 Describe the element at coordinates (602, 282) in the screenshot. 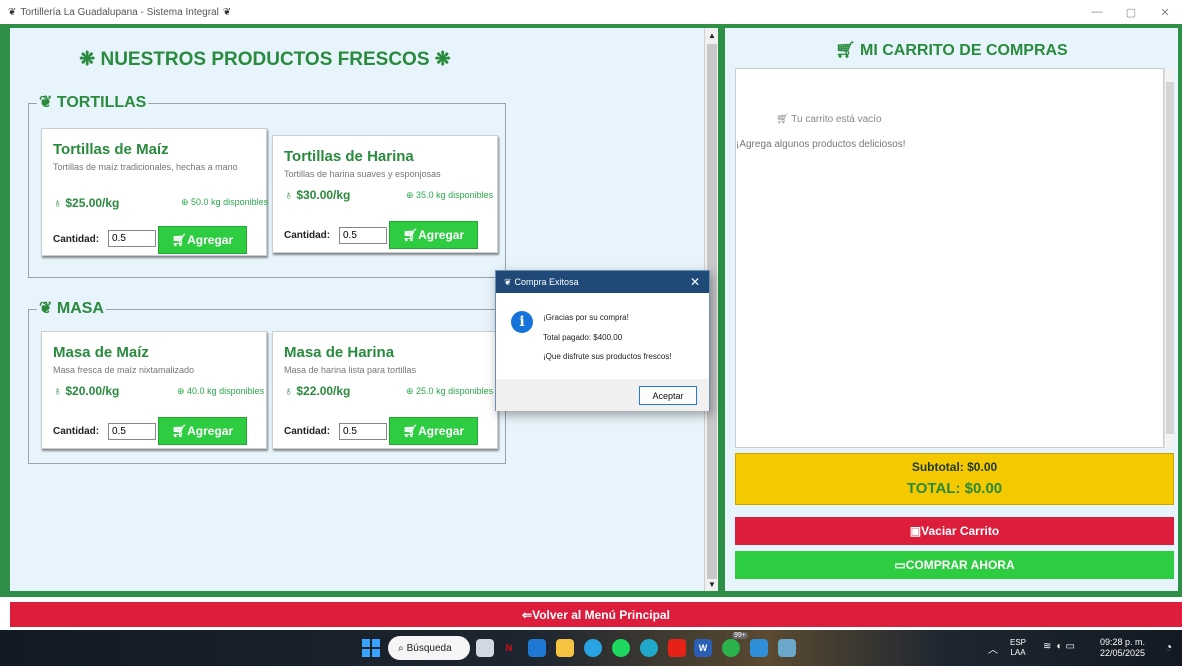

I see `dialog-titlebar: ❦ Compra Exitosa ✕` at that location.